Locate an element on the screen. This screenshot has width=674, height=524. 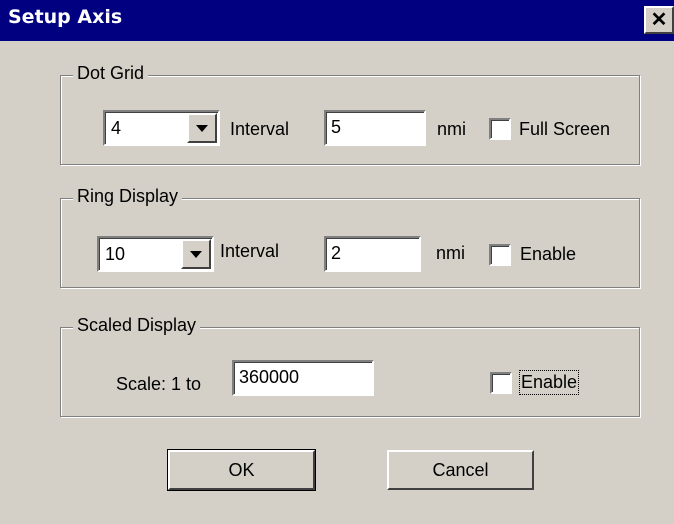
ok-button: OK is located at coordinates (241, 470).